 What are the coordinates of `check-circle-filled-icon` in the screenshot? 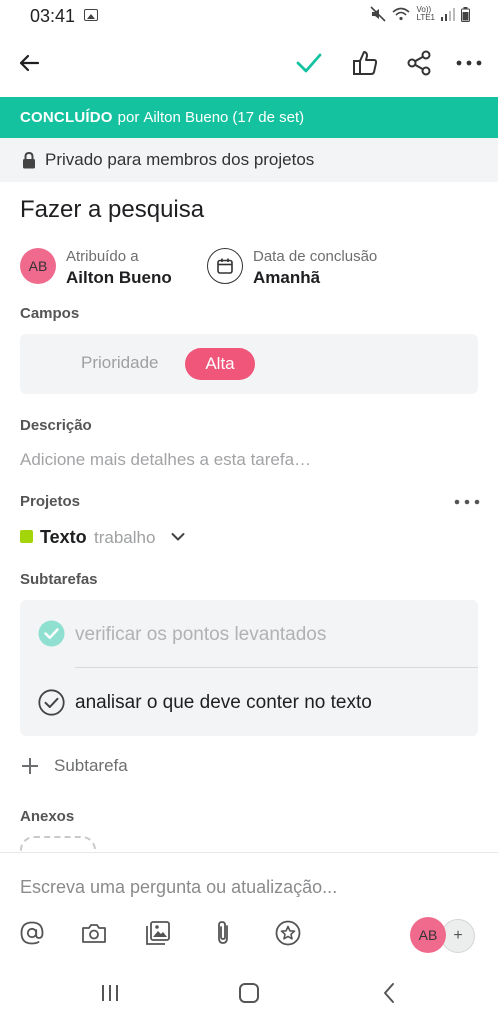 It's located at (51, 633).